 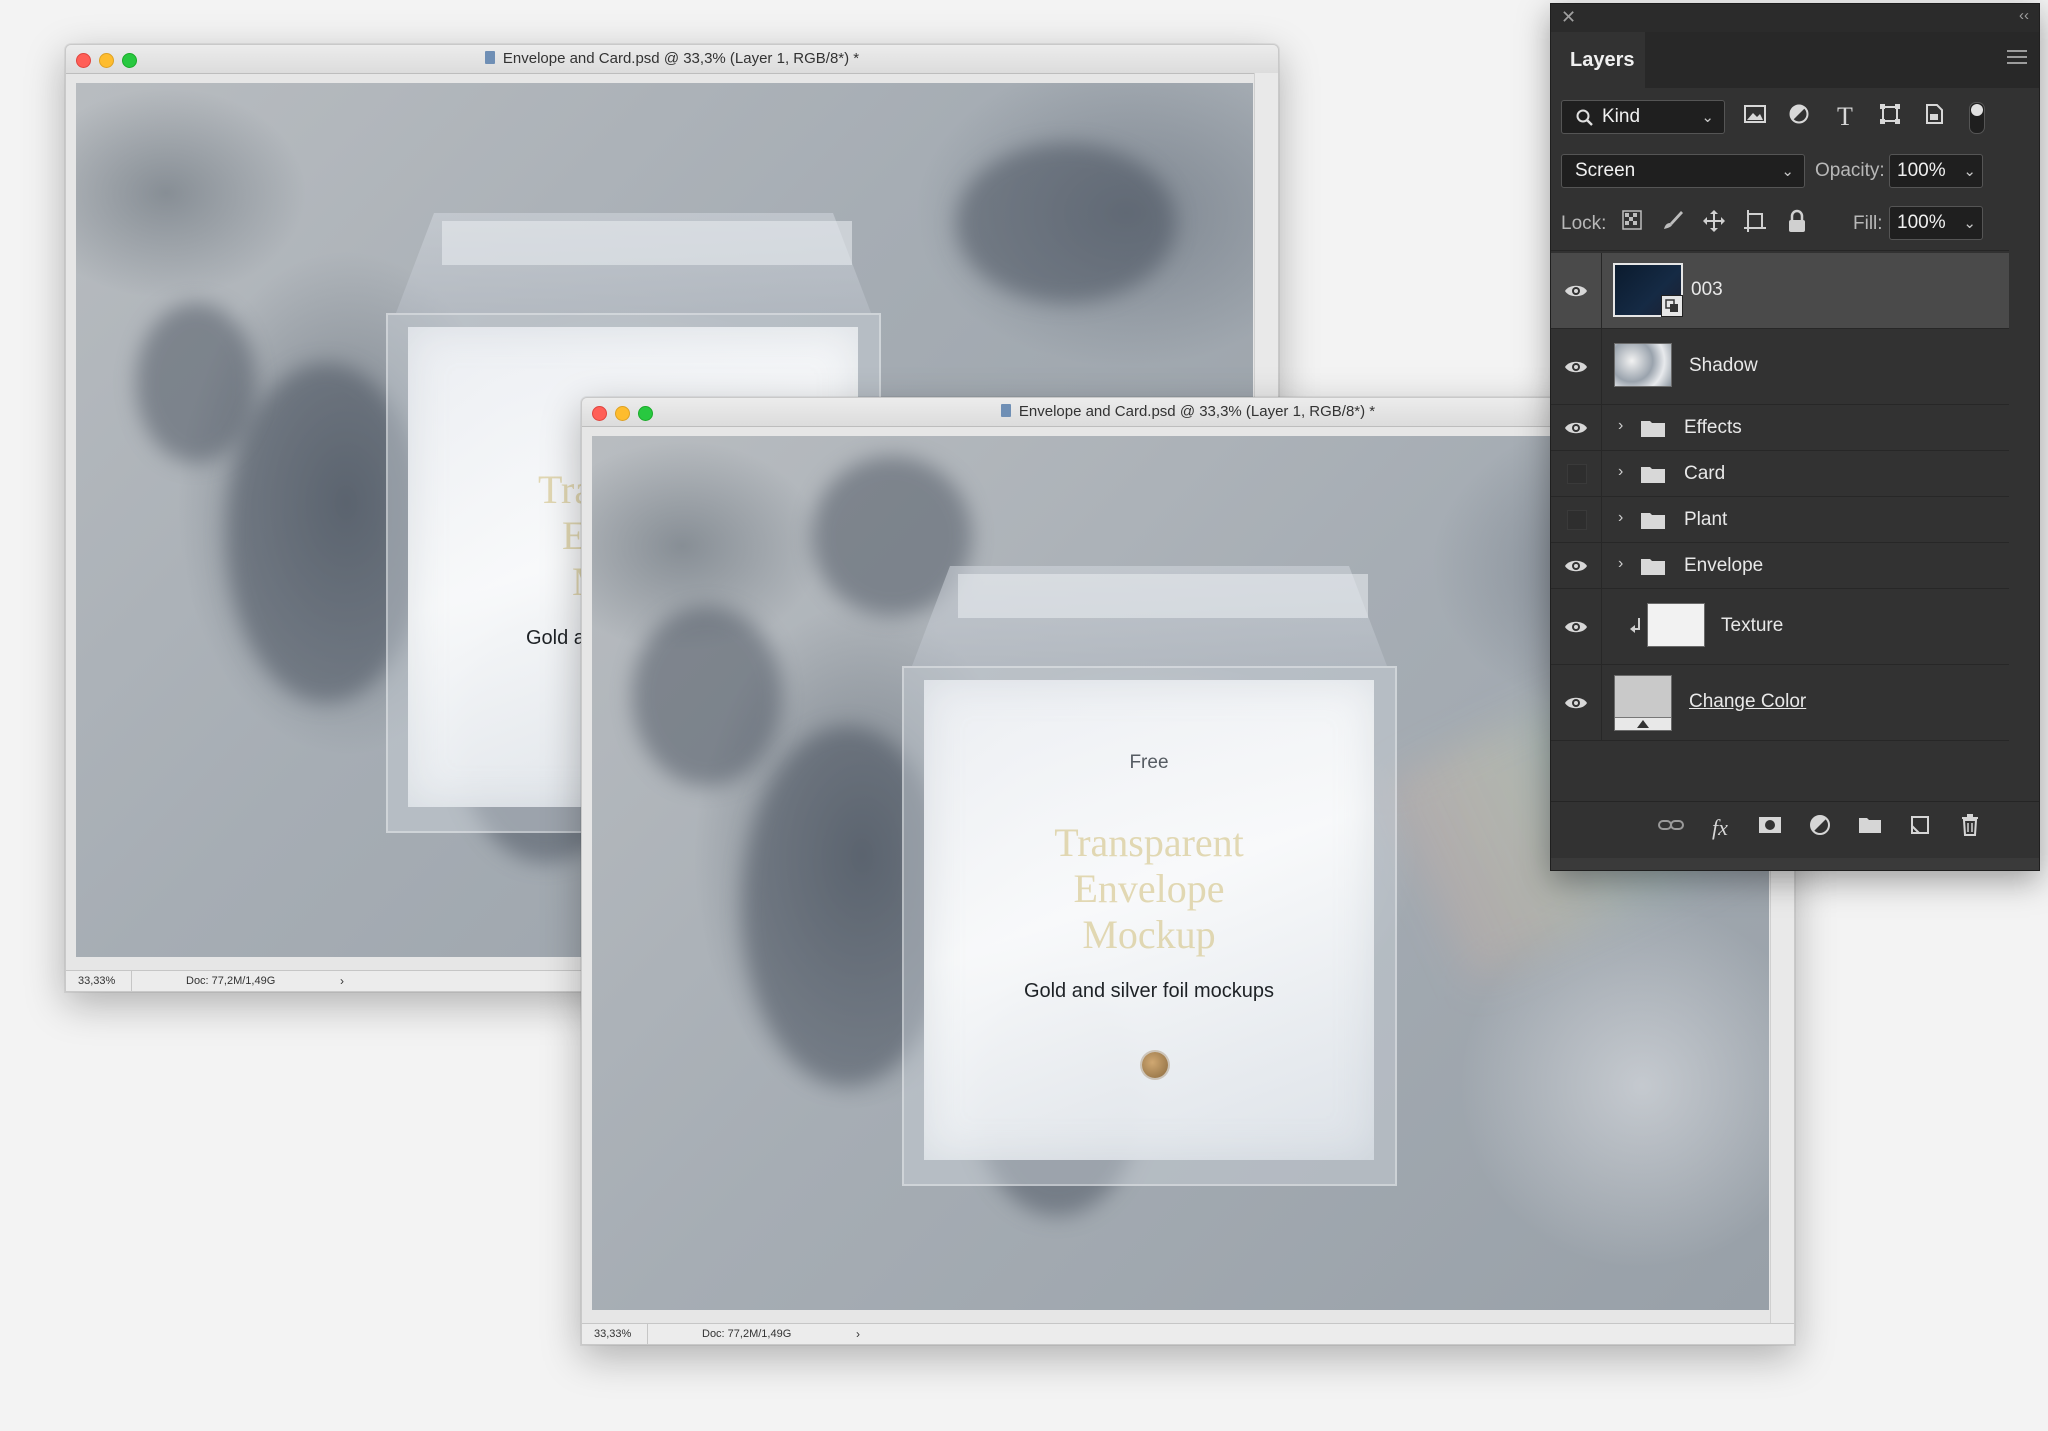 I want to click on layer-name: Shadow, so click(x=1723, y=366).